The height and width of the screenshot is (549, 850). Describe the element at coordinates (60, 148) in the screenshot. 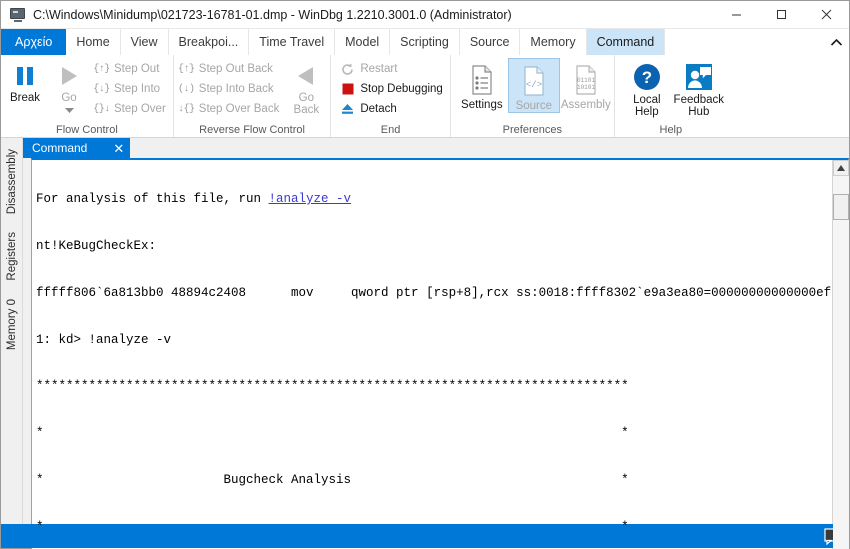

I see `command-window-tab-label: Command` at that location.